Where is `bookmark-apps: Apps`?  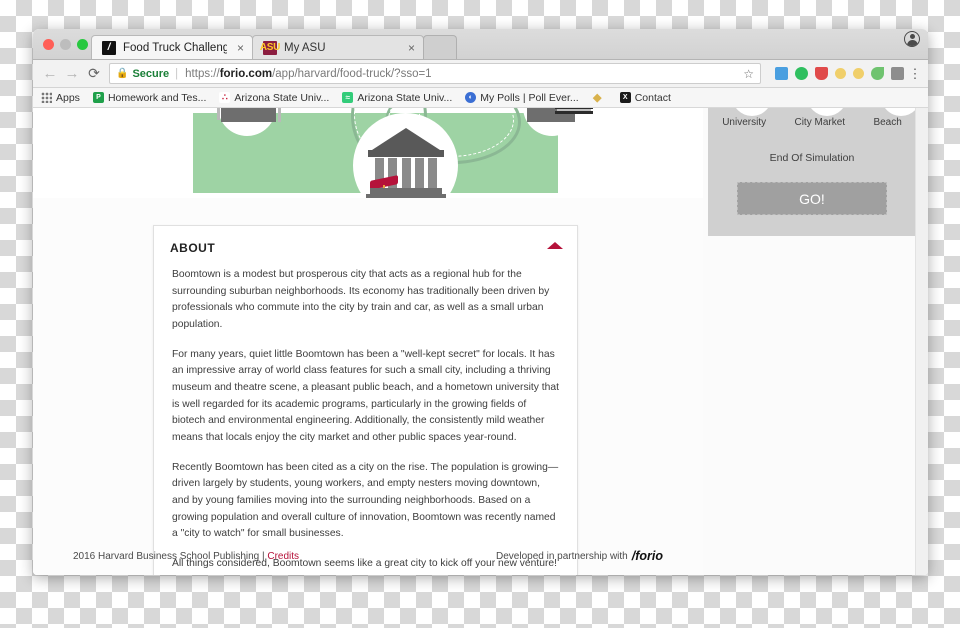 bookmark-apps: Apps is located at coordinates (60, 98).